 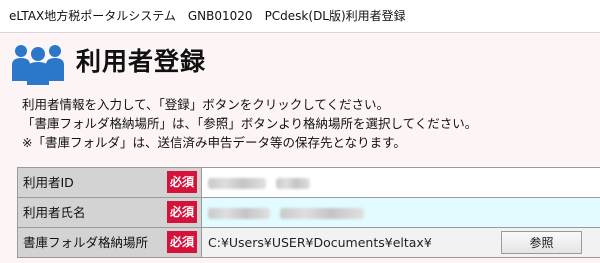 I want to click on instruction-line: 利用者情報を入力して、「登録」ボタンをクリックしてください。, so click(x=206, y=104).